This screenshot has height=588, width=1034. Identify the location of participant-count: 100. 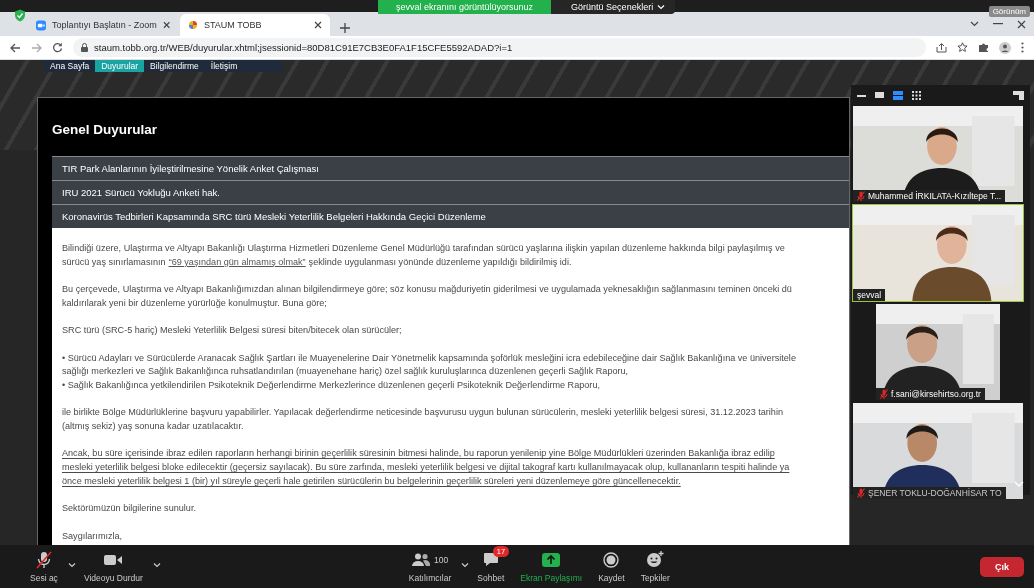
(441, 559).